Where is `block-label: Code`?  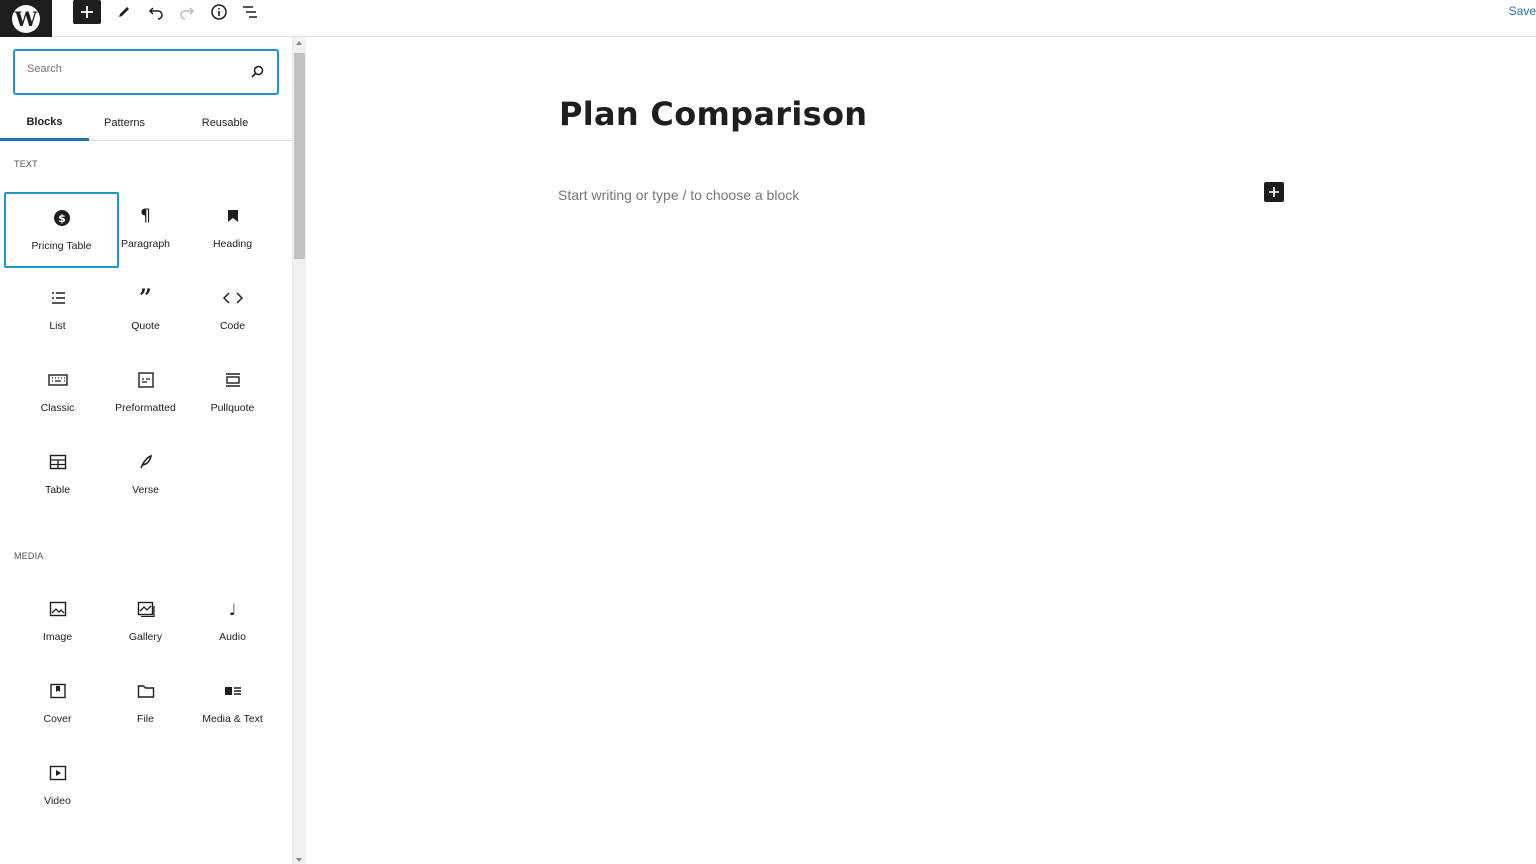 block-label: Code is located at coordinates (232, 326).